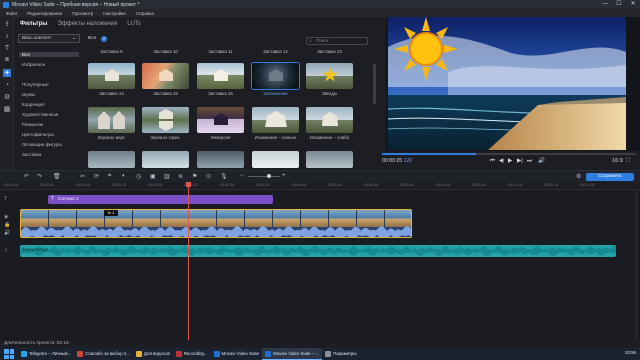 The height and width of the screenshot is (360, 640). What do you see at coordinates (242, 176) in the screenshot?
I see `zoom-out-icon: −` at bounding box center [242, 176].